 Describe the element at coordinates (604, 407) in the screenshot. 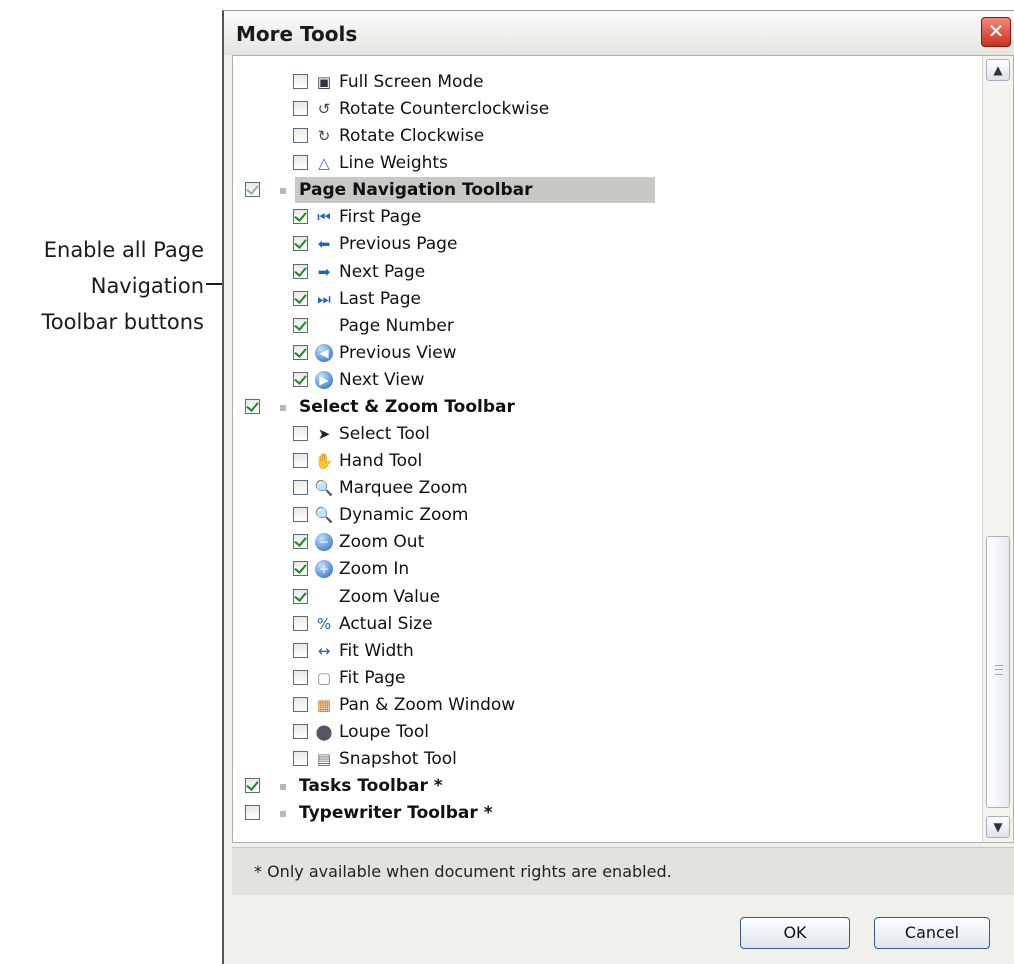

I see `toolbar-group-row: Select & Zoom Toolbar` at that location.